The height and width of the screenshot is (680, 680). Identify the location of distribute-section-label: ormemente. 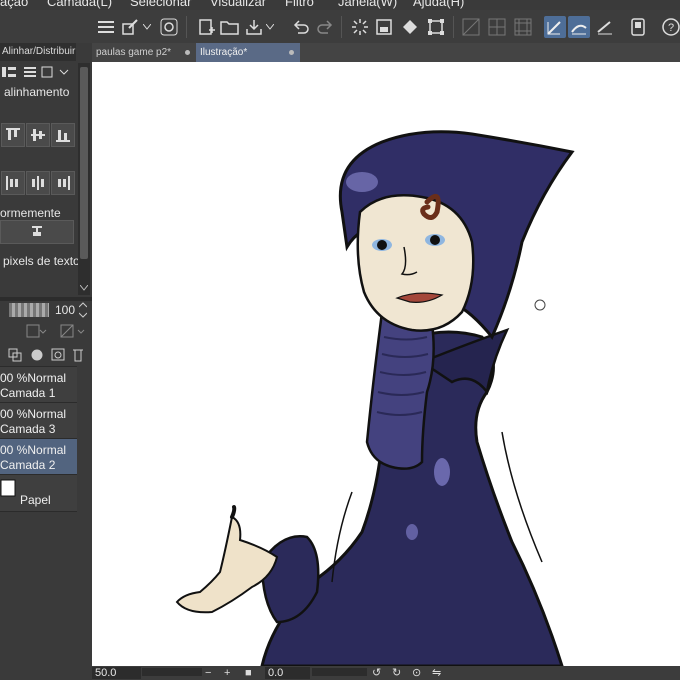
(30, 213).